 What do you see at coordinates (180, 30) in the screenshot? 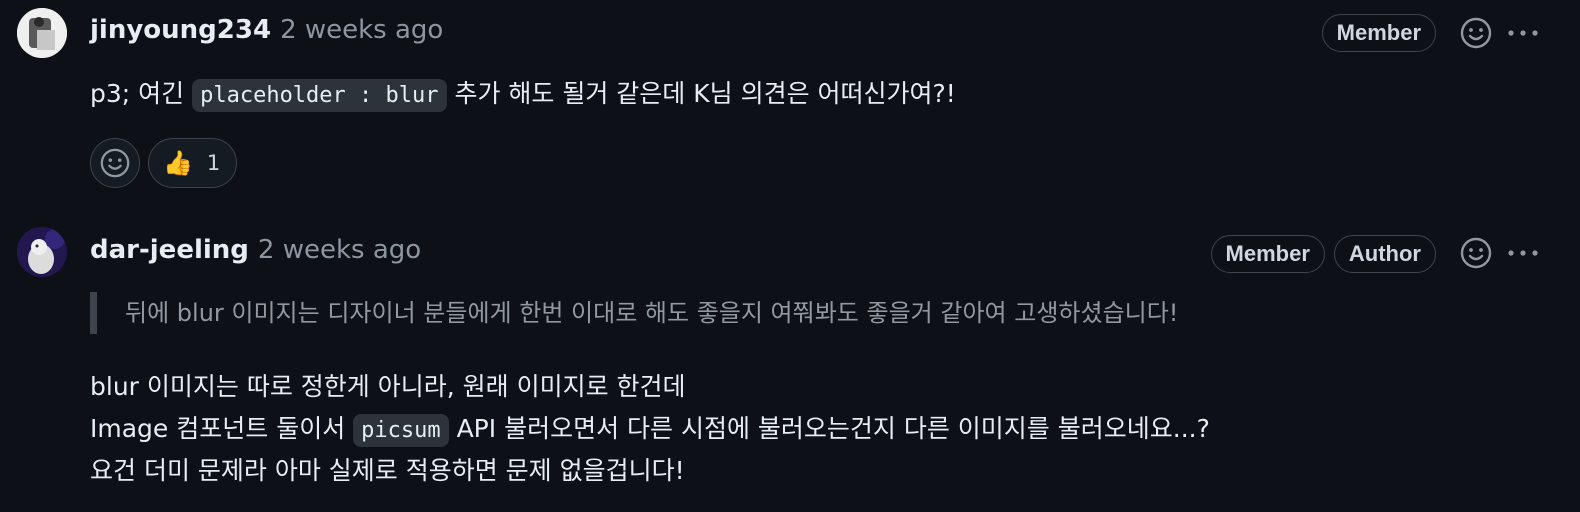
I see `author-name: jinyoung234` at bounding box center [180, 30].